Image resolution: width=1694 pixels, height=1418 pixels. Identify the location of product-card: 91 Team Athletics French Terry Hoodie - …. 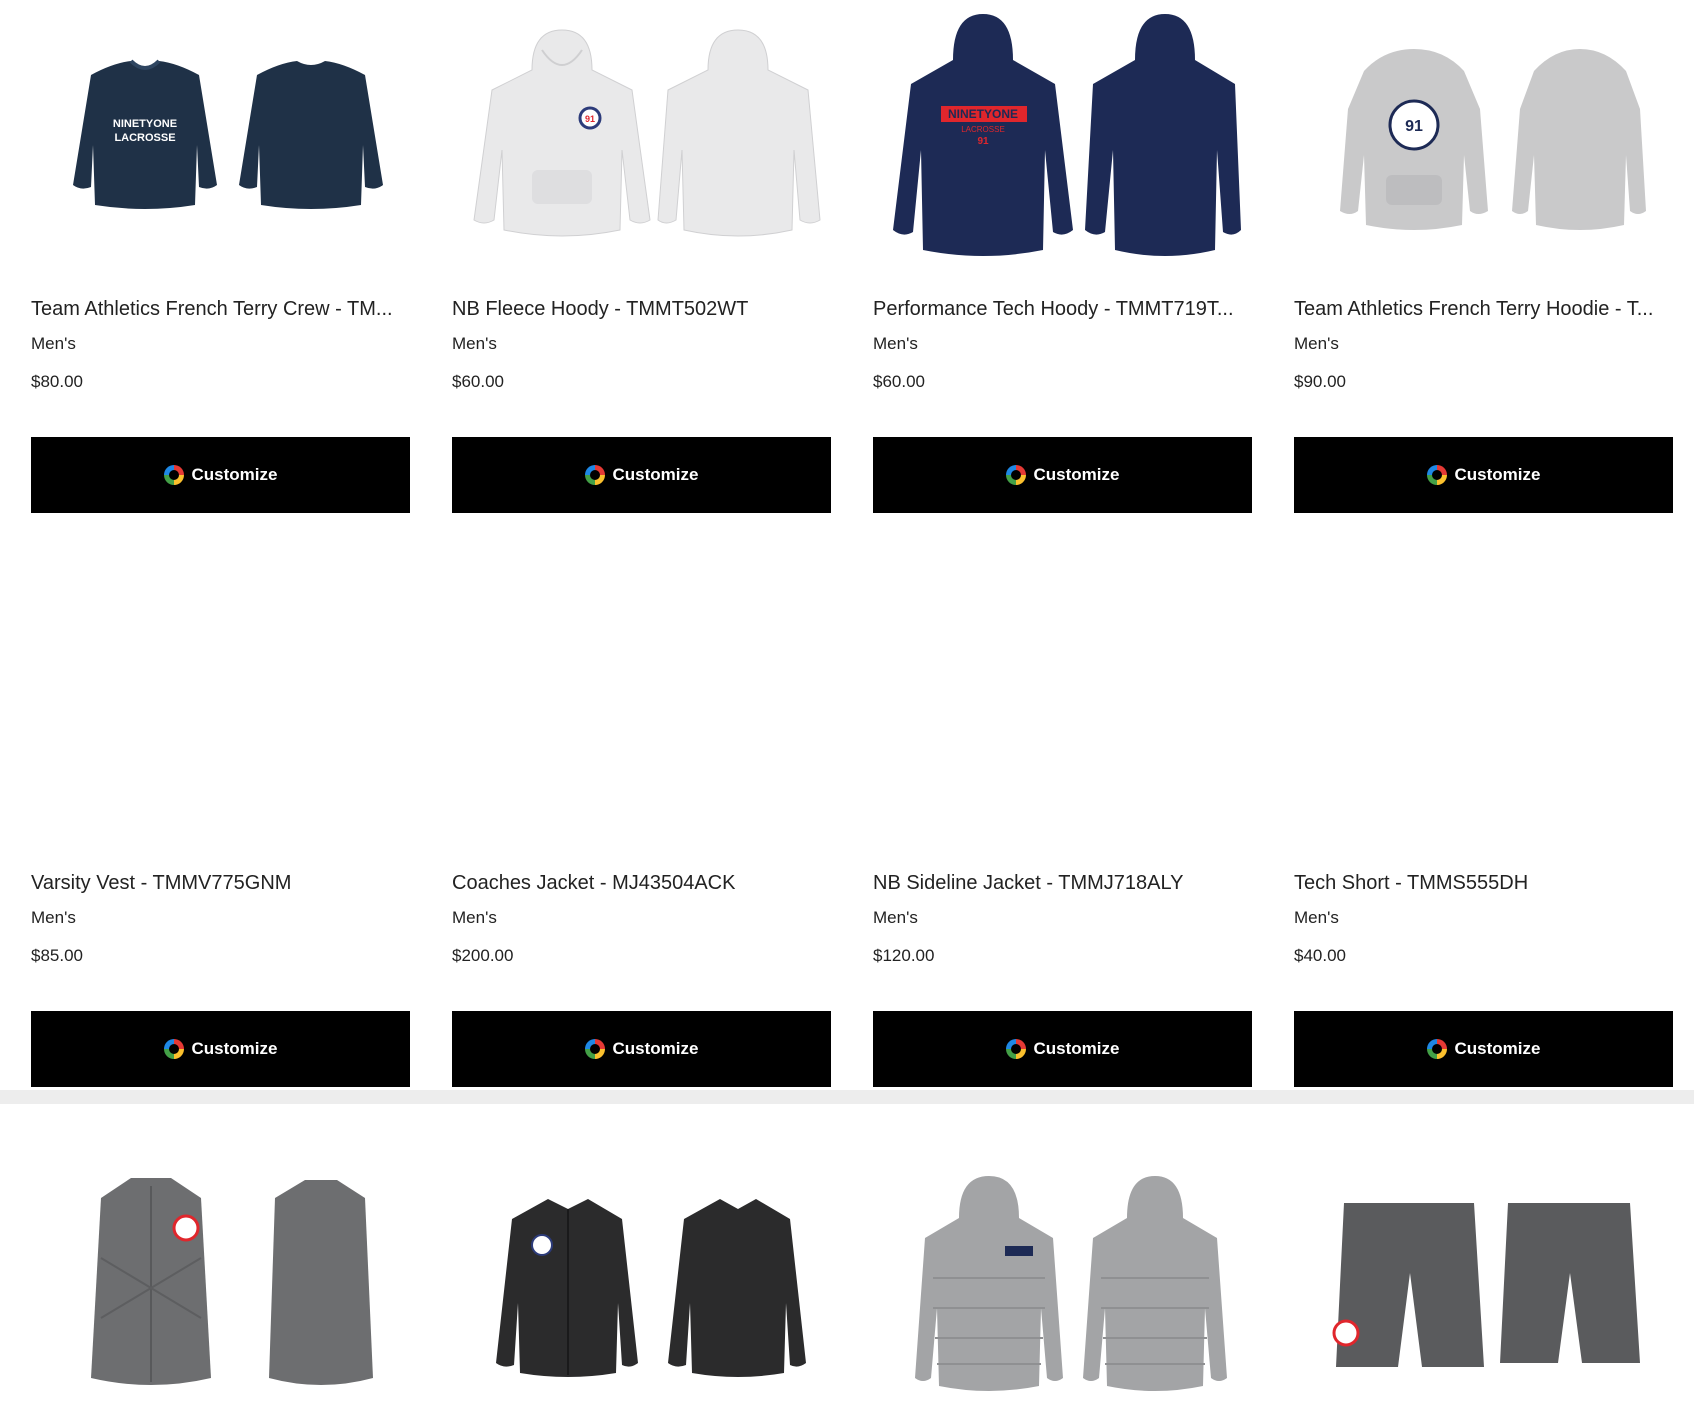
(1483, 287).